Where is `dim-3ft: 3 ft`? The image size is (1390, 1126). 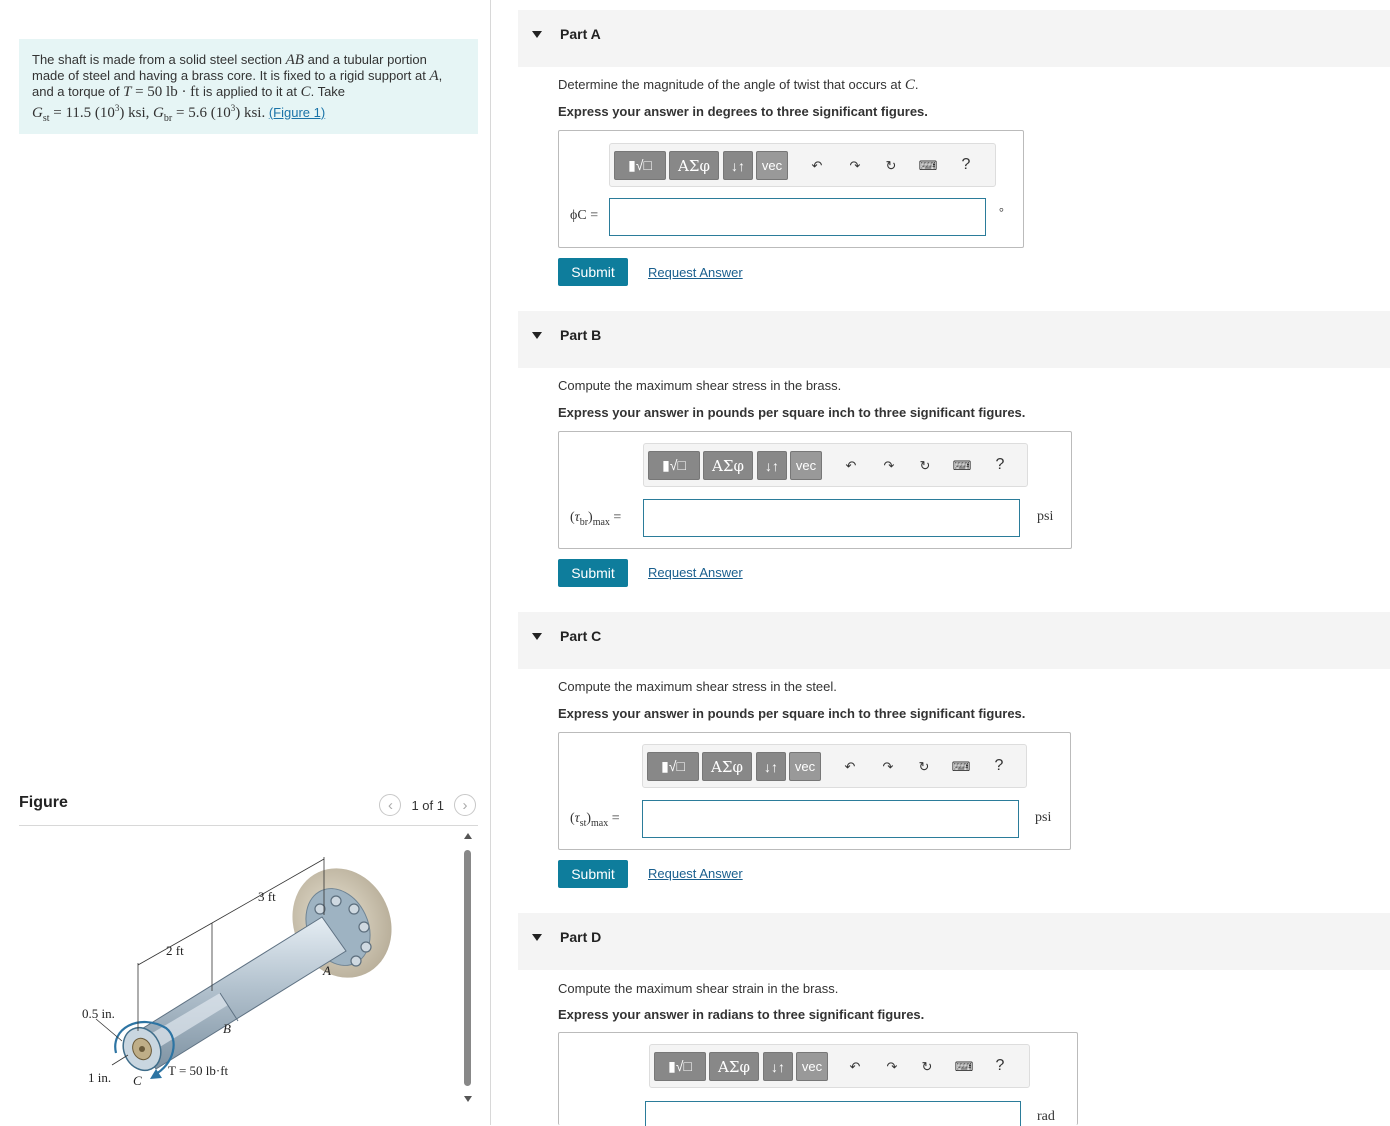 dim-3ft: 3 ft is located at coordinates (267, 896).